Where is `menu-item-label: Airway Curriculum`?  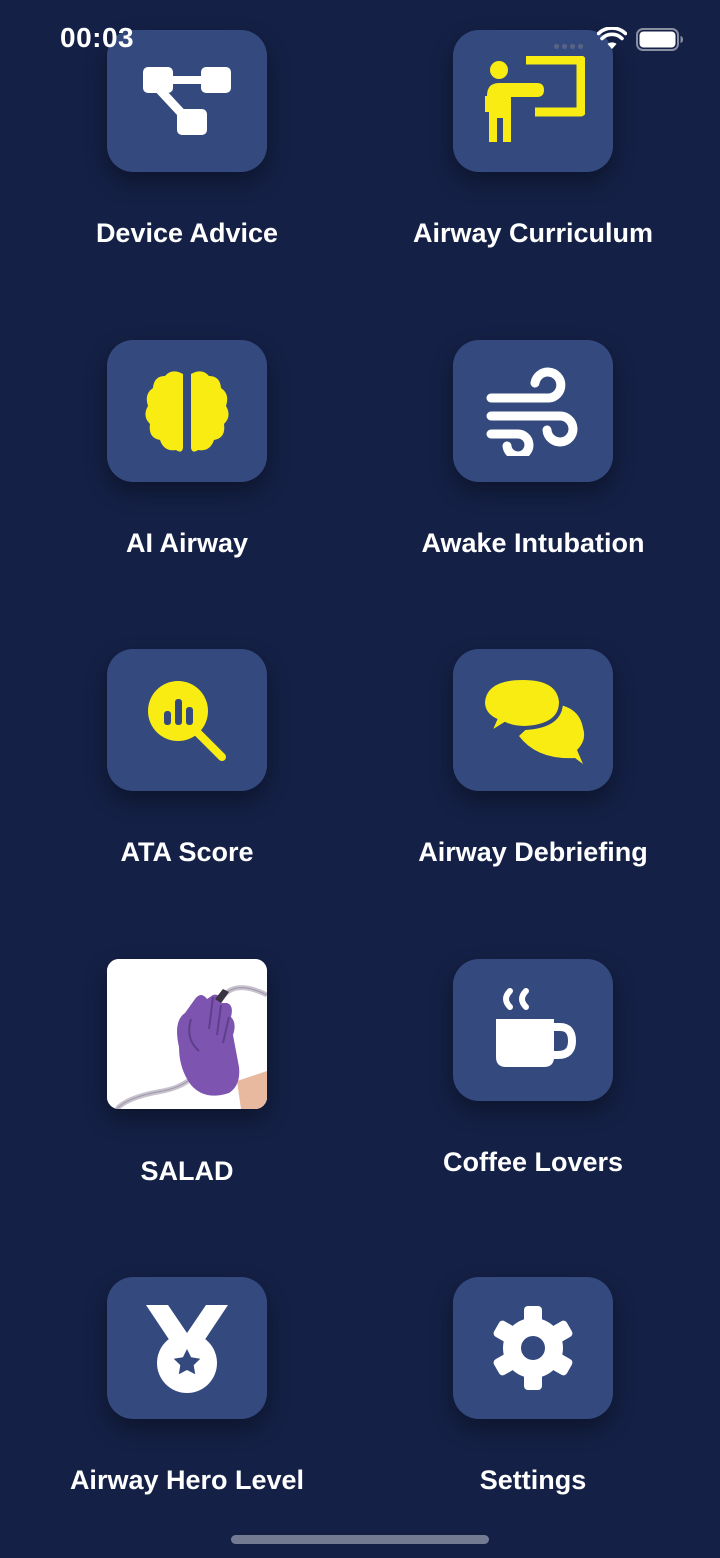
menu-item-label: Airway Curriculum is located at coordinates (533, 233).